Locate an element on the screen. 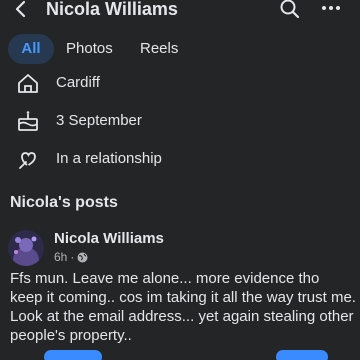  more-horizontal-icon is located at coordinates (331, 10).